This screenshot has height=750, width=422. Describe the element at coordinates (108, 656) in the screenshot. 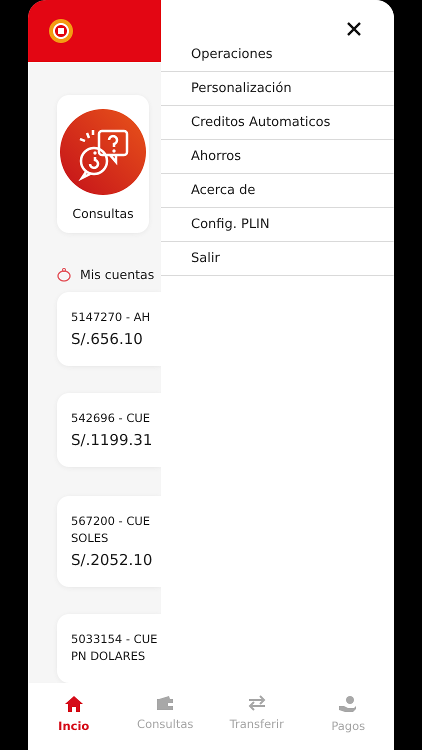

I see `account-name: PN DOLARES` at that location.